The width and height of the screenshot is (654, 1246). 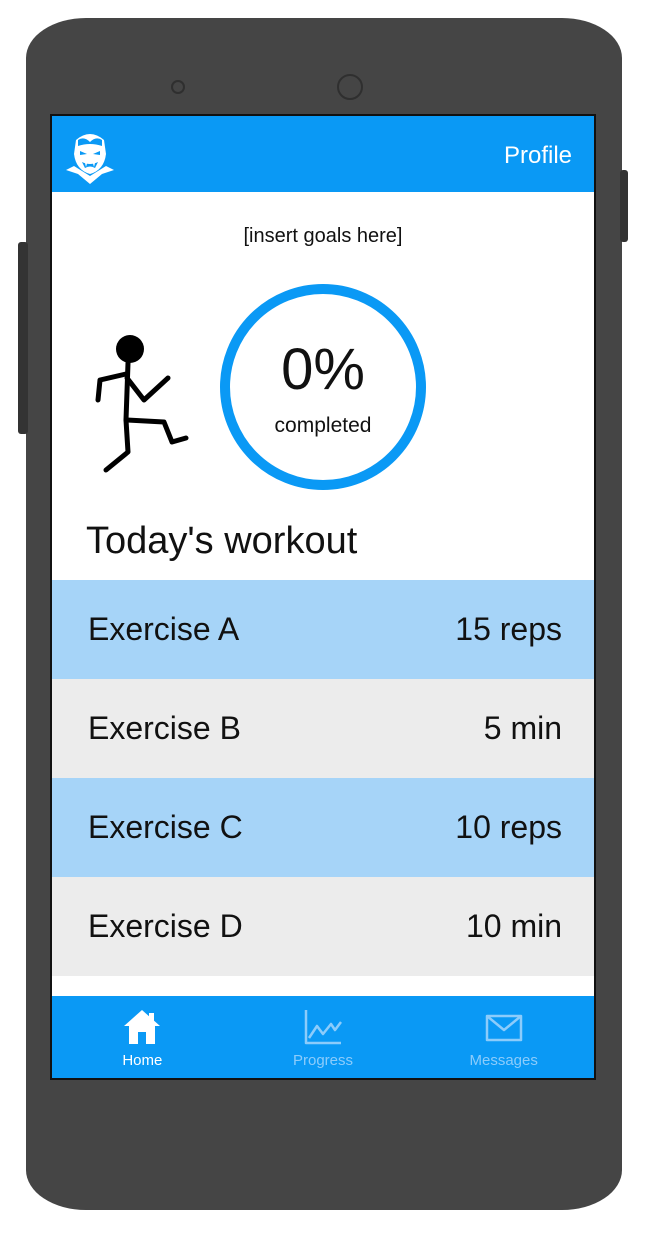 I want to click on exercise-row: Exercise D 10 min, so click(x=323, y=926).